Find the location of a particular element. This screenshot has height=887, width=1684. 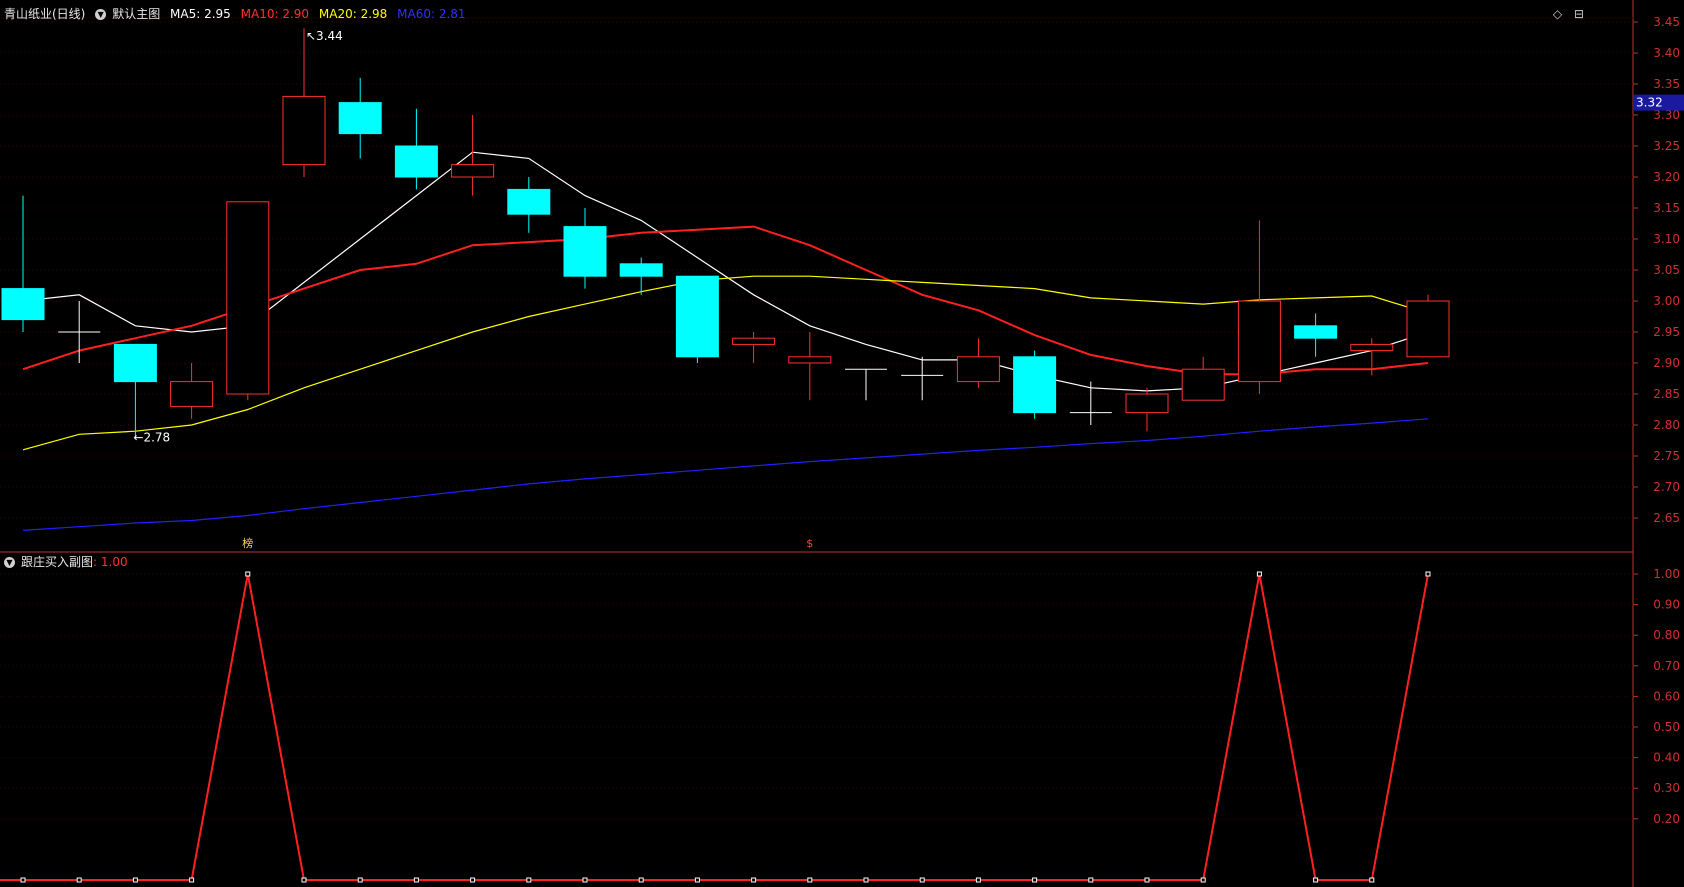

y-tick-label: 0.20 is located at coordinates (1666, 819).